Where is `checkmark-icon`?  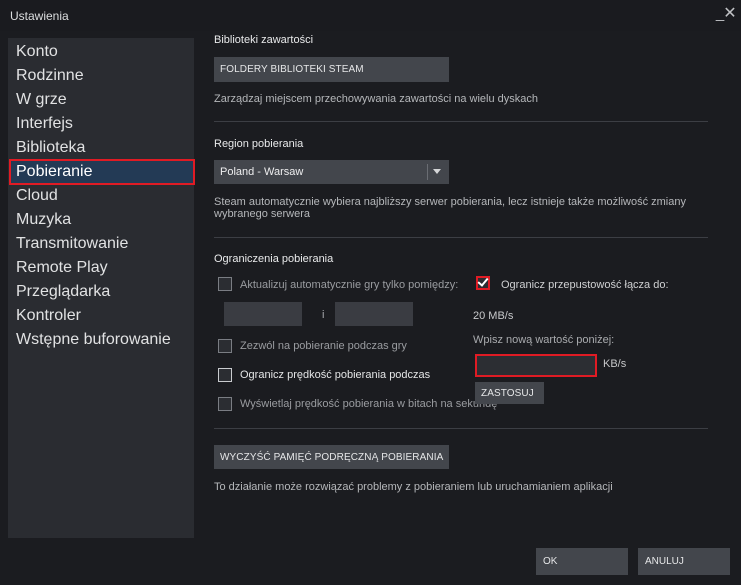
checkmark-icon is located at coordinates (483, 281).